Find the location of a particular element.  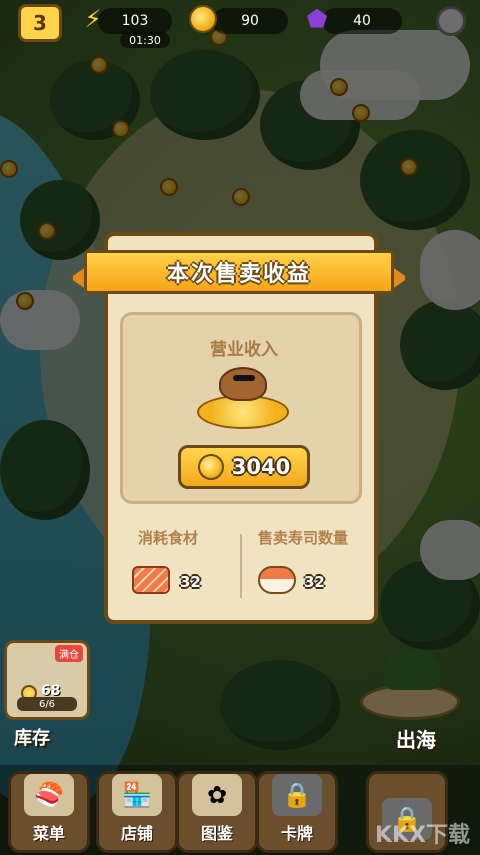

income-label: 营业收入 is located at coordinates (244, 350).